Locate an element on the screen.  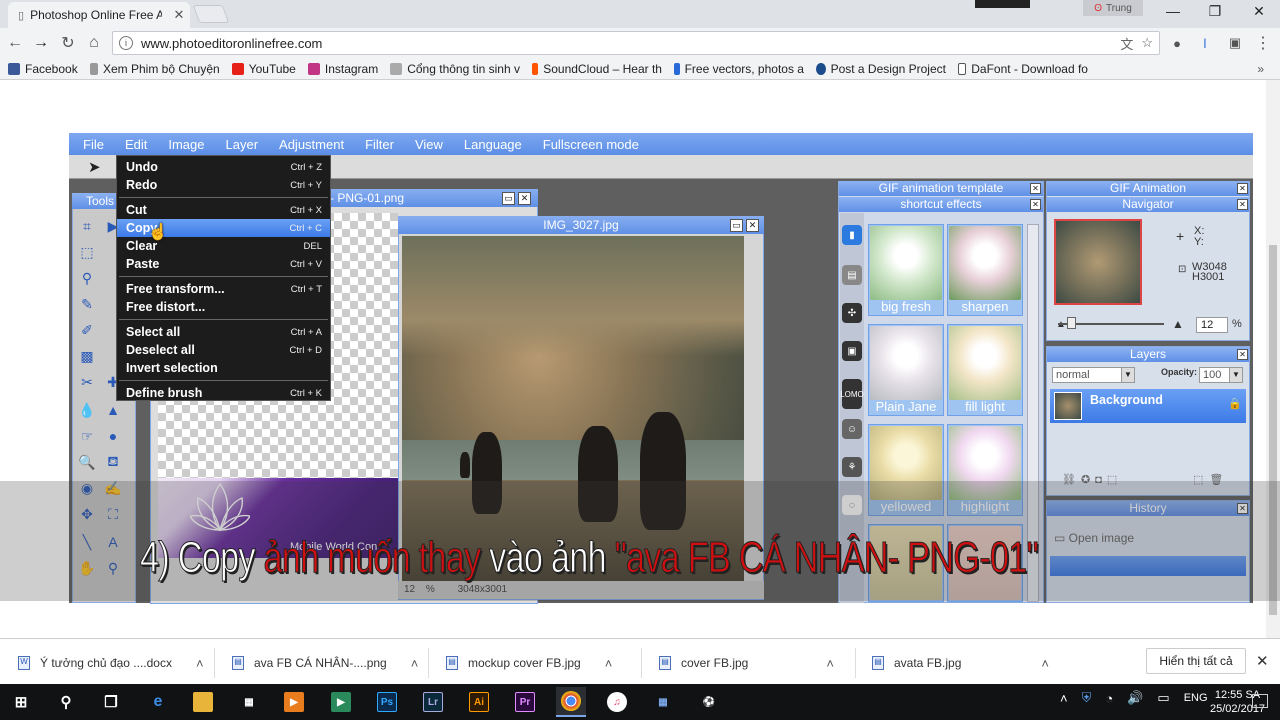
bookmark-soundcloud: SoundCloud – Hear th is located at coordinates (596, 69).